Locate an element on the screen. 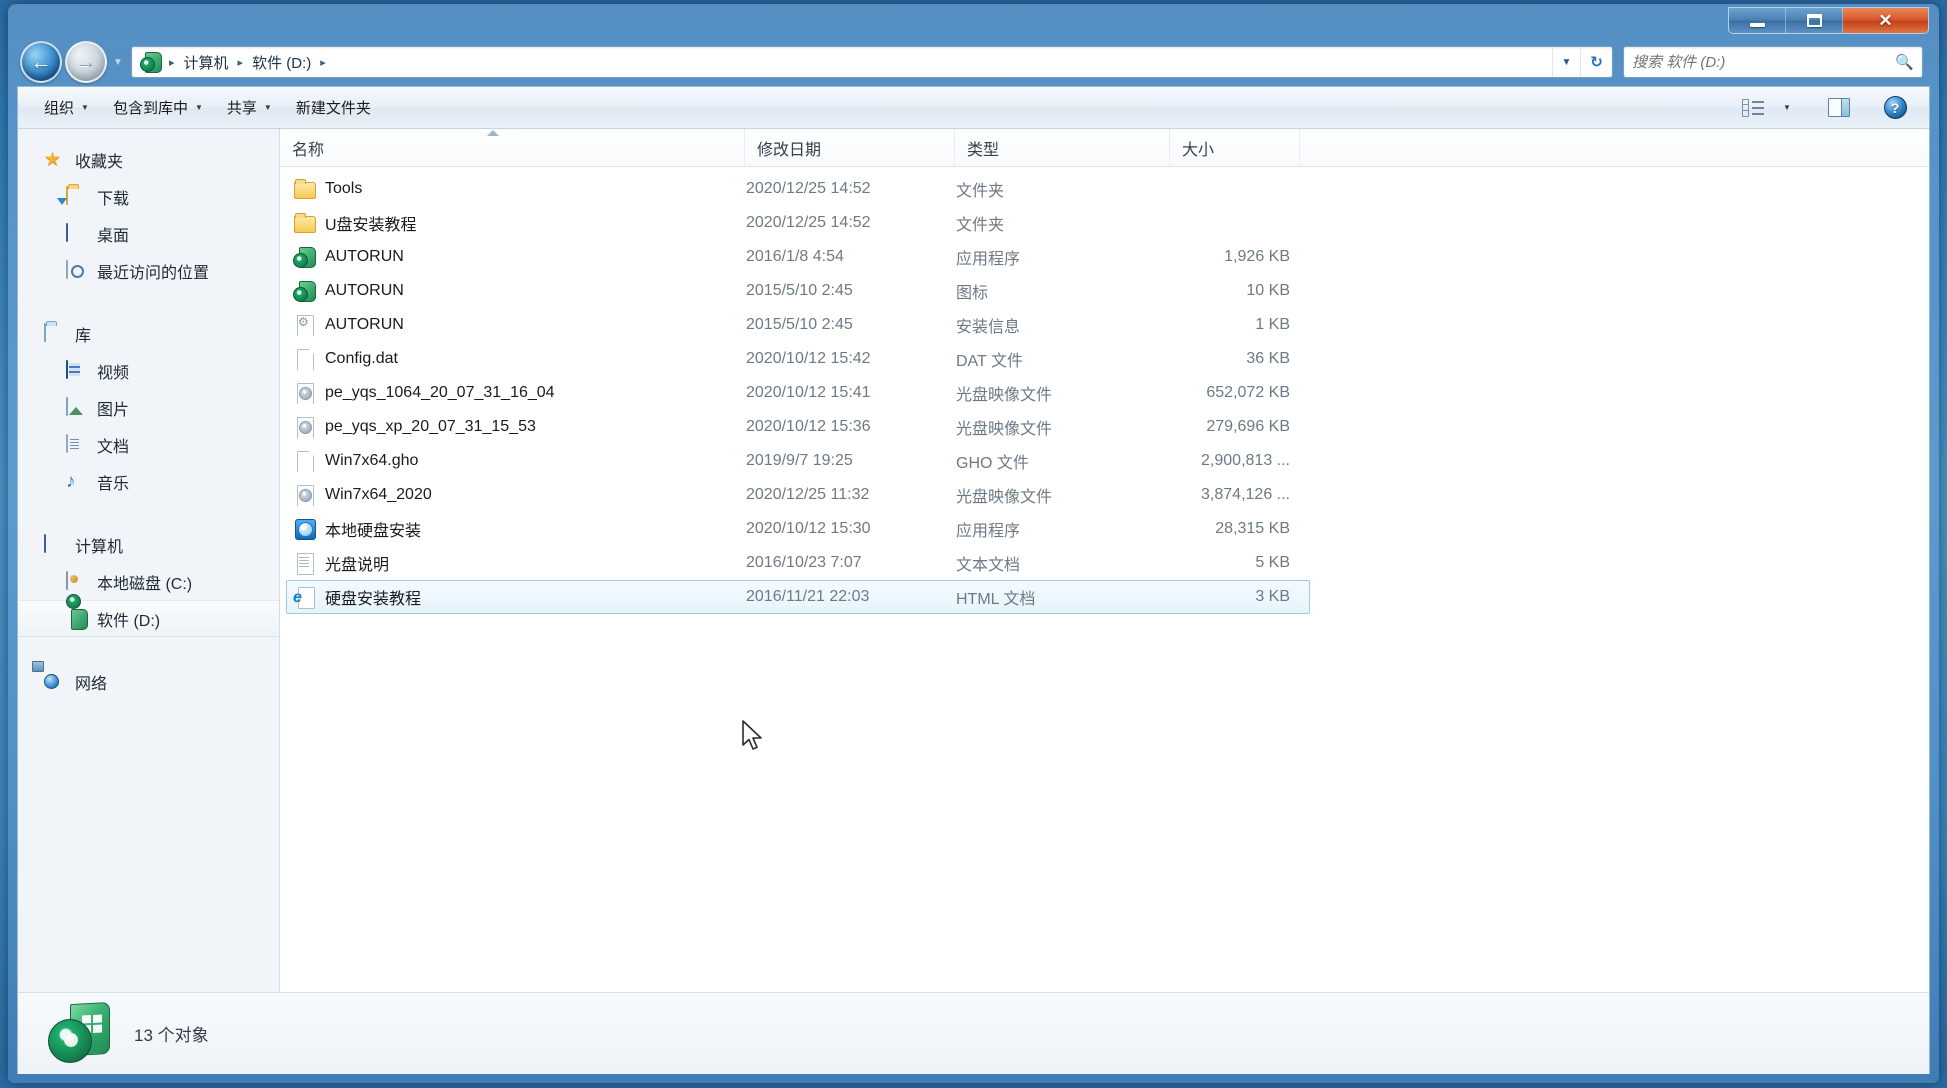 This screenshot has height=1088, width=1947. file-name-cell: 本地硬盘安装 is located at coordinates (516, 529).